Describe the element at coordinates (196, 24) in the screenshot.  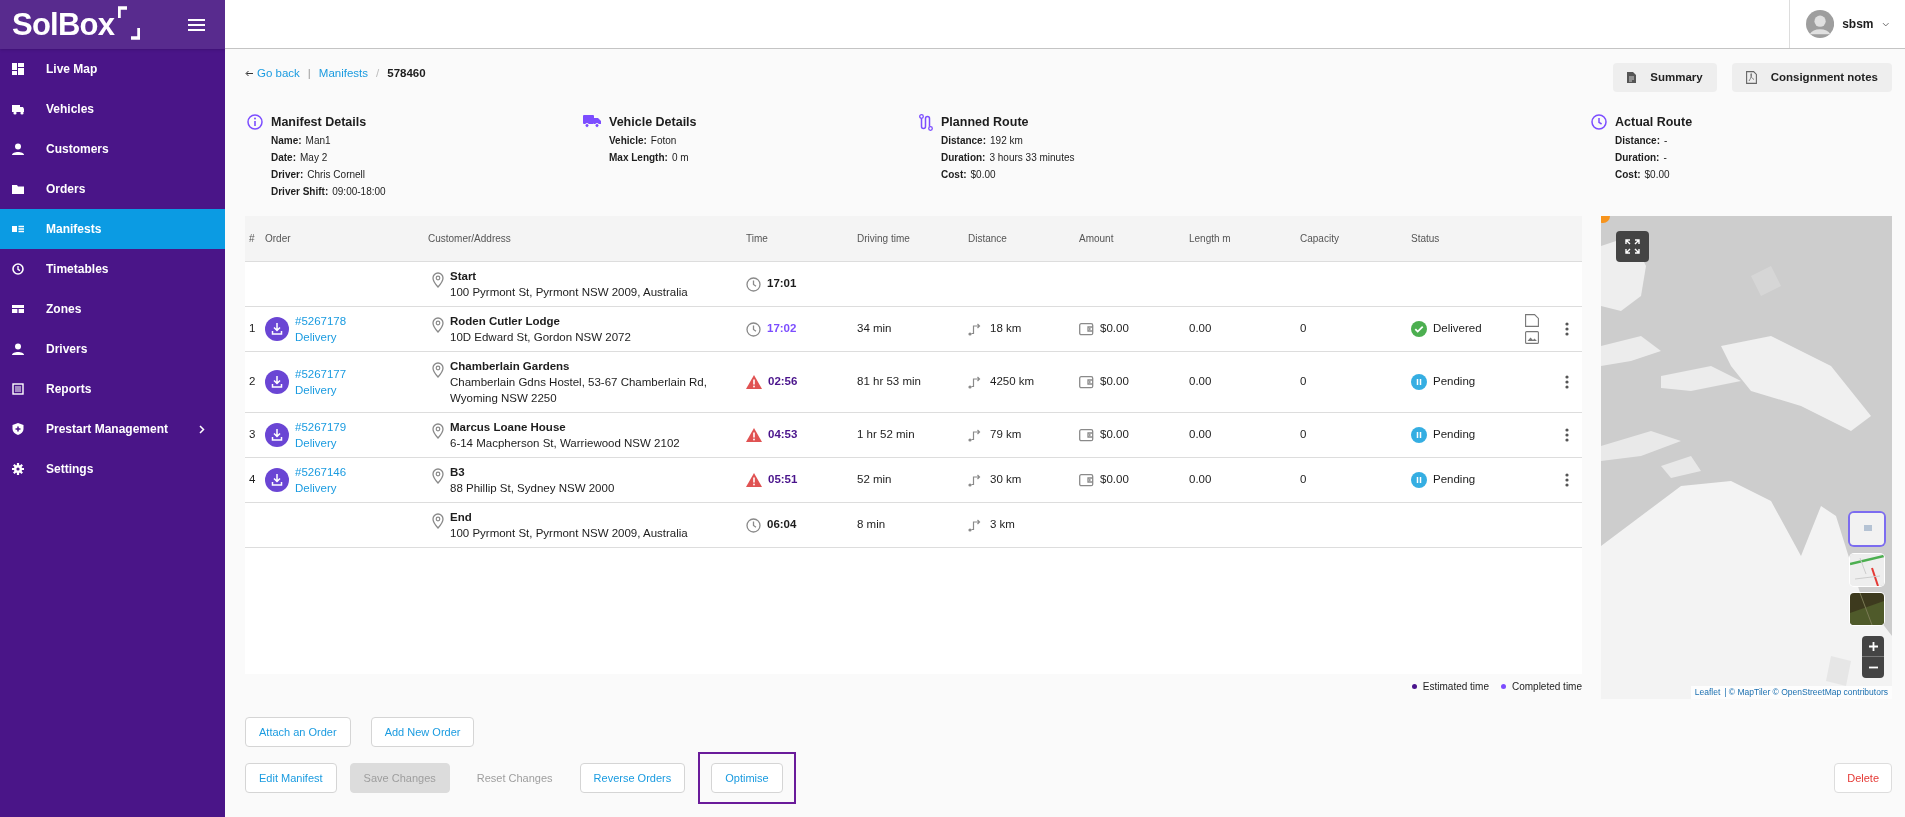
I see `menu-icon` at that location.